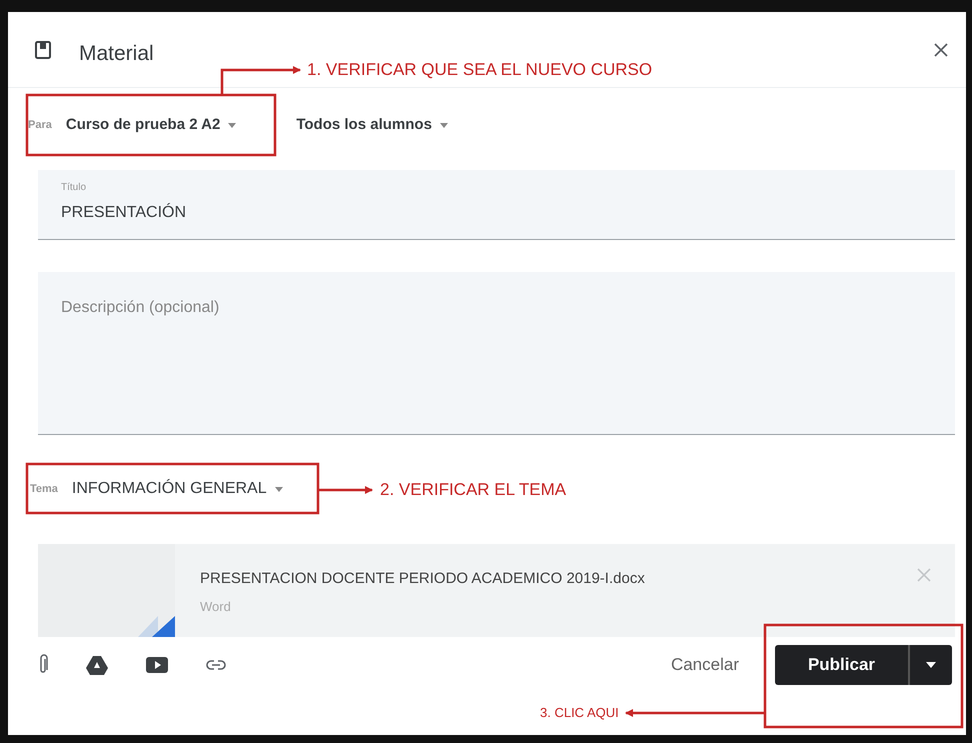  I want to click on video-icon, so click(157, 665).